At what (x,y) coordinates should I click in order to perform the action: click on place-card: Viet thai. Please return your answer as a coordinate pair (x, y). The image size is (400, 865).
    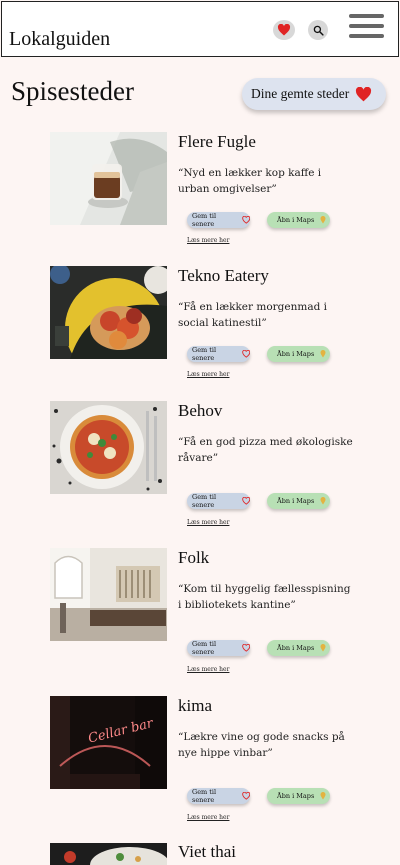
    Looking at the image, I should click on (200, 853).